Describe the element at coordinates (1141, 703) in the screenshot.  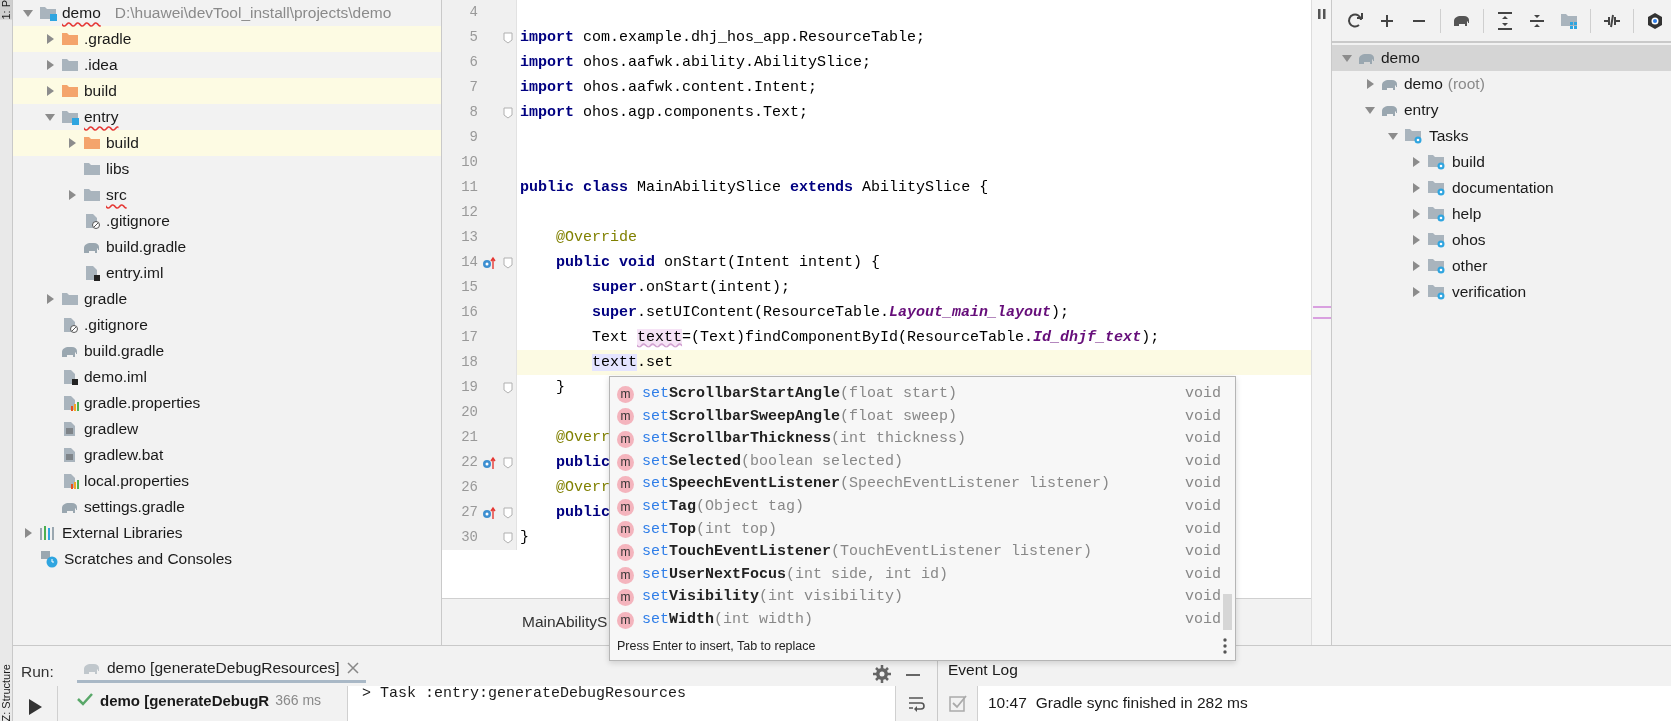
I see `log-message: Gradle sync finished in 282 ms` at that location.